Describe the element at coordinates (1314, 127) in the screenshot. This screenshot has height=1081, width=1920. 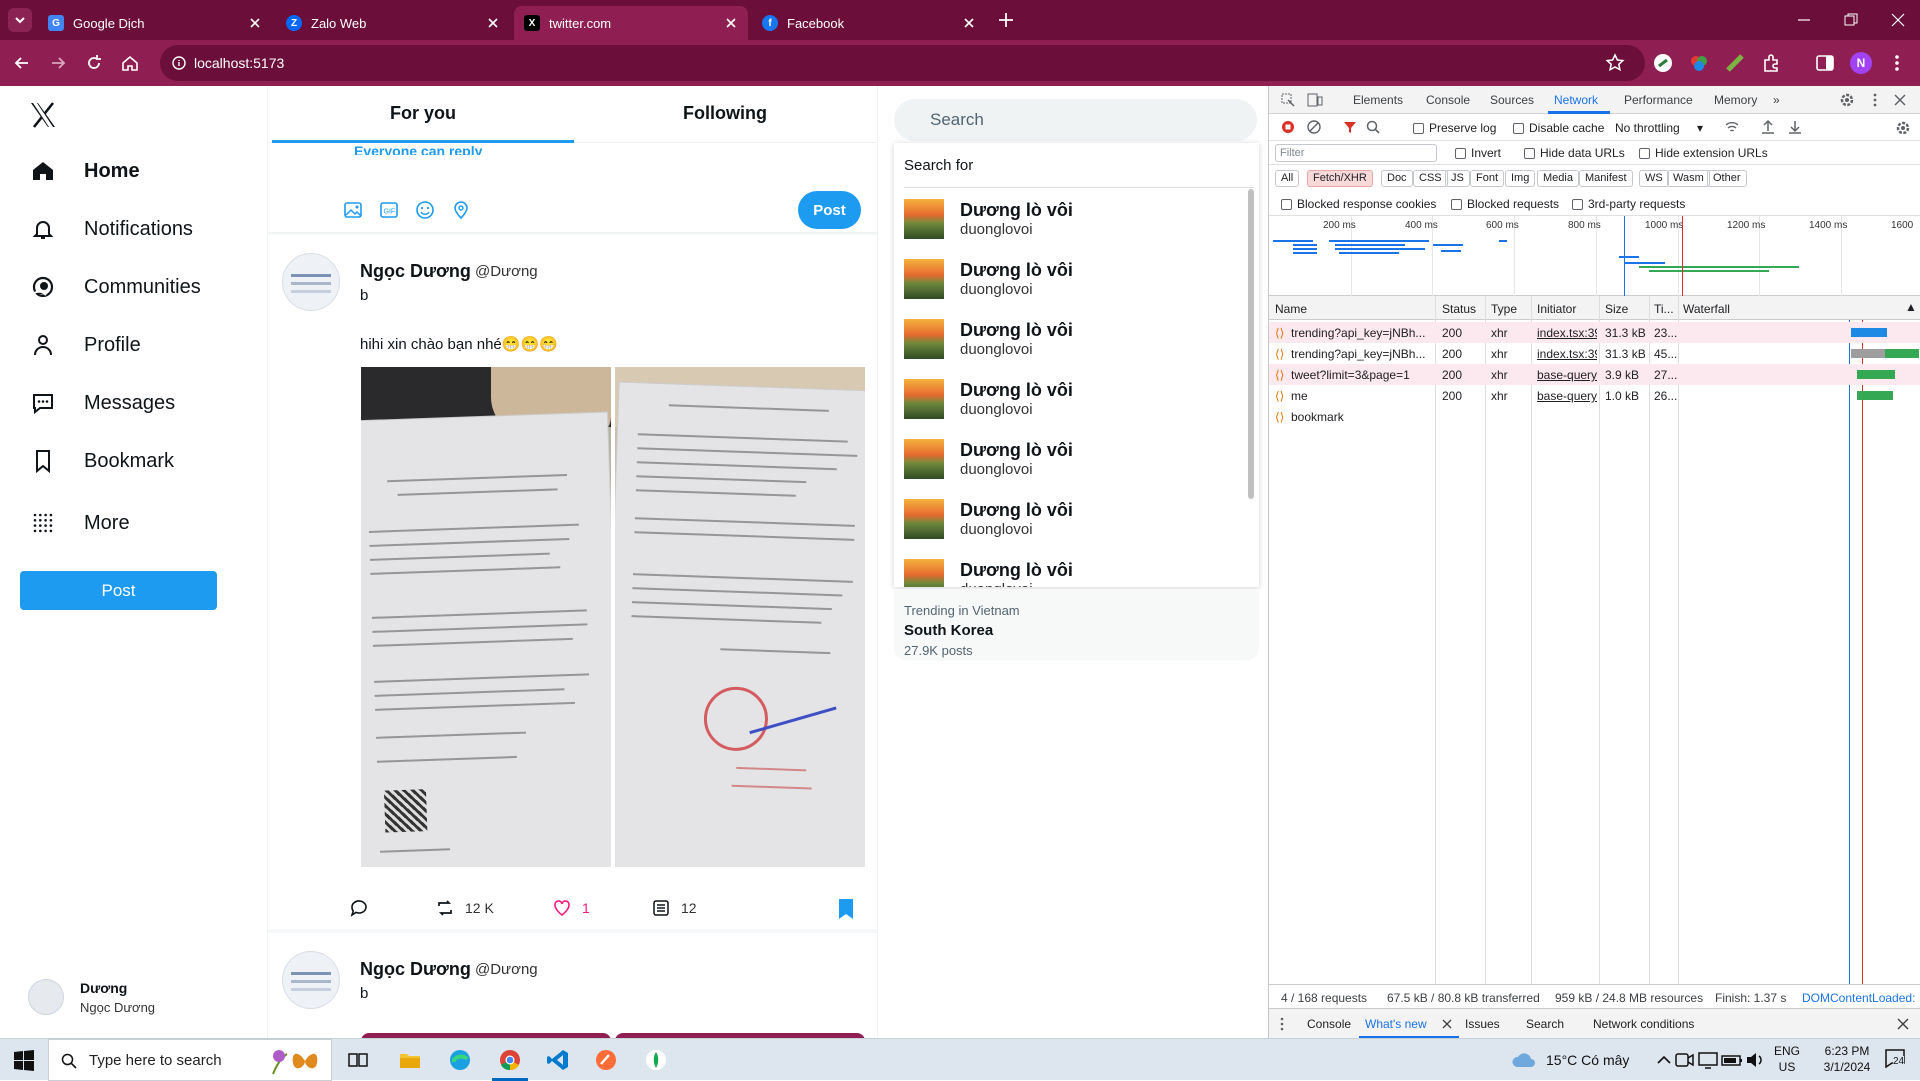
I see `clear-icon` at that location.